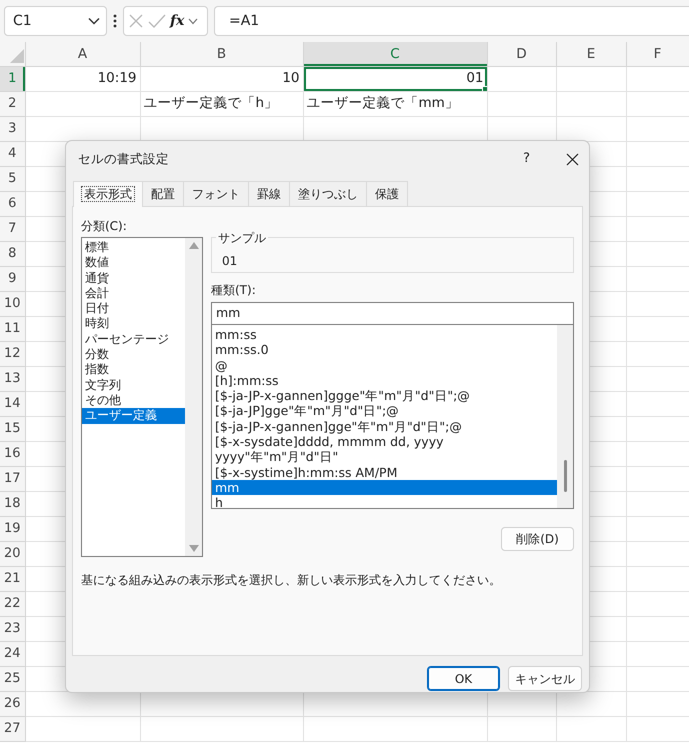 Image resolution: width=689 pixels, height=744 pixels. Describe the element at coordinates (12, 178) in the screenshot. I see `row-header: 5` at that location.